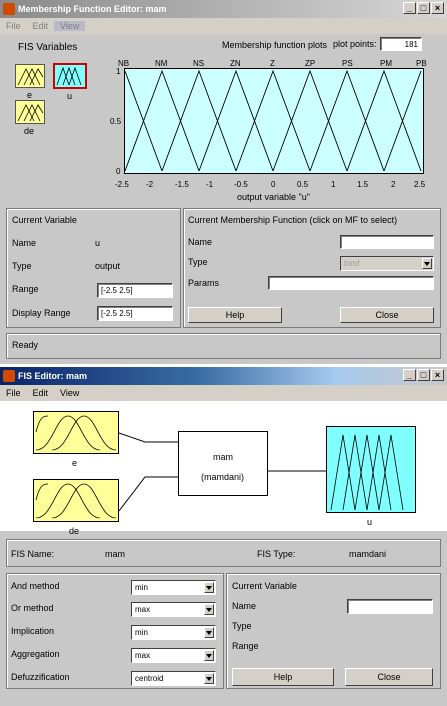  Describe the element at coordinates (118, 71) in the screenshot. I see `y-tick-label: 1` at that location.